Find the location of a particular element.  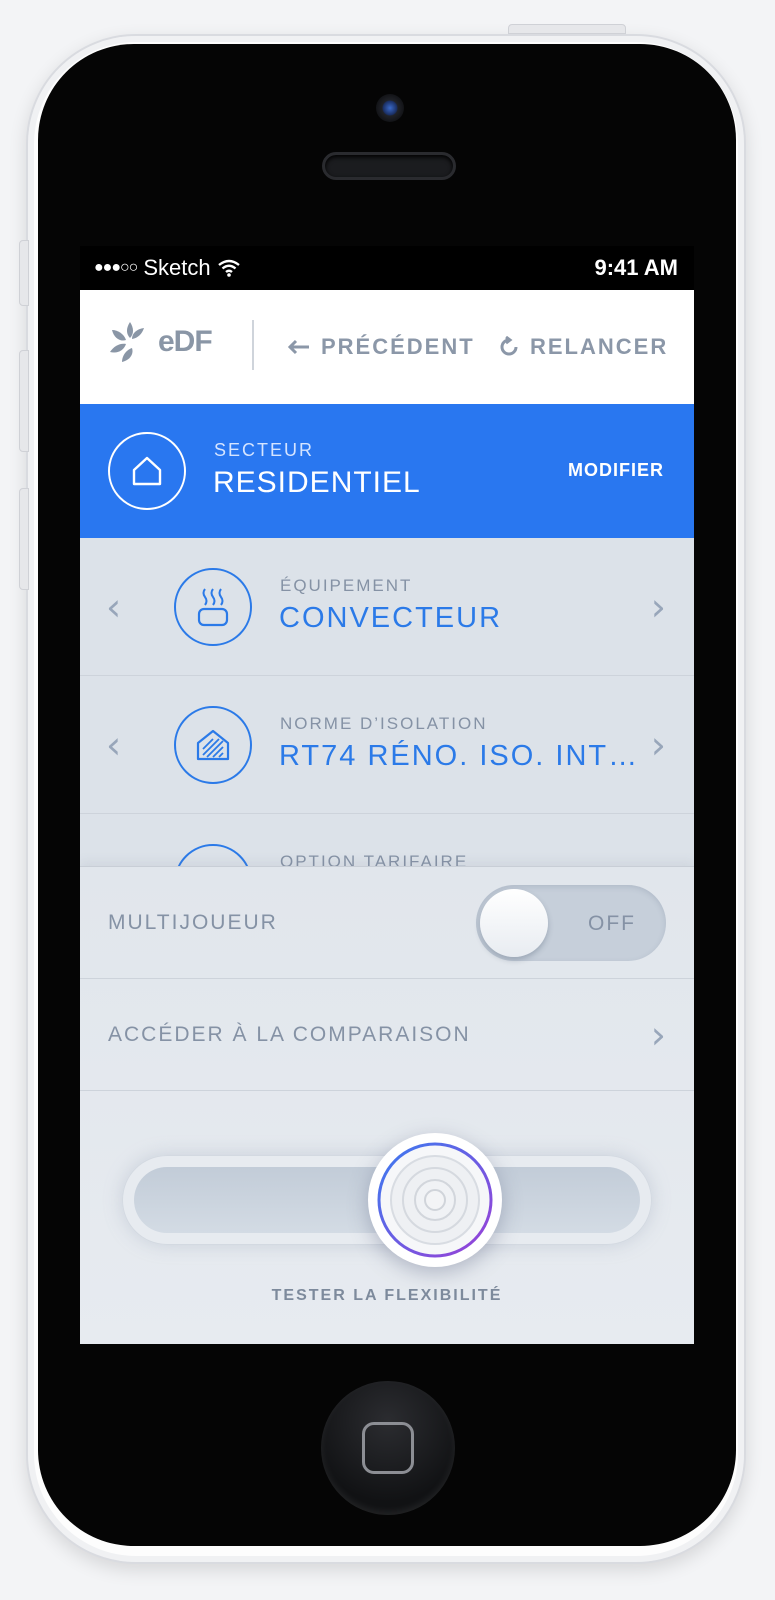

flexibility-slider-knob is located at coordinates (435, 1200).